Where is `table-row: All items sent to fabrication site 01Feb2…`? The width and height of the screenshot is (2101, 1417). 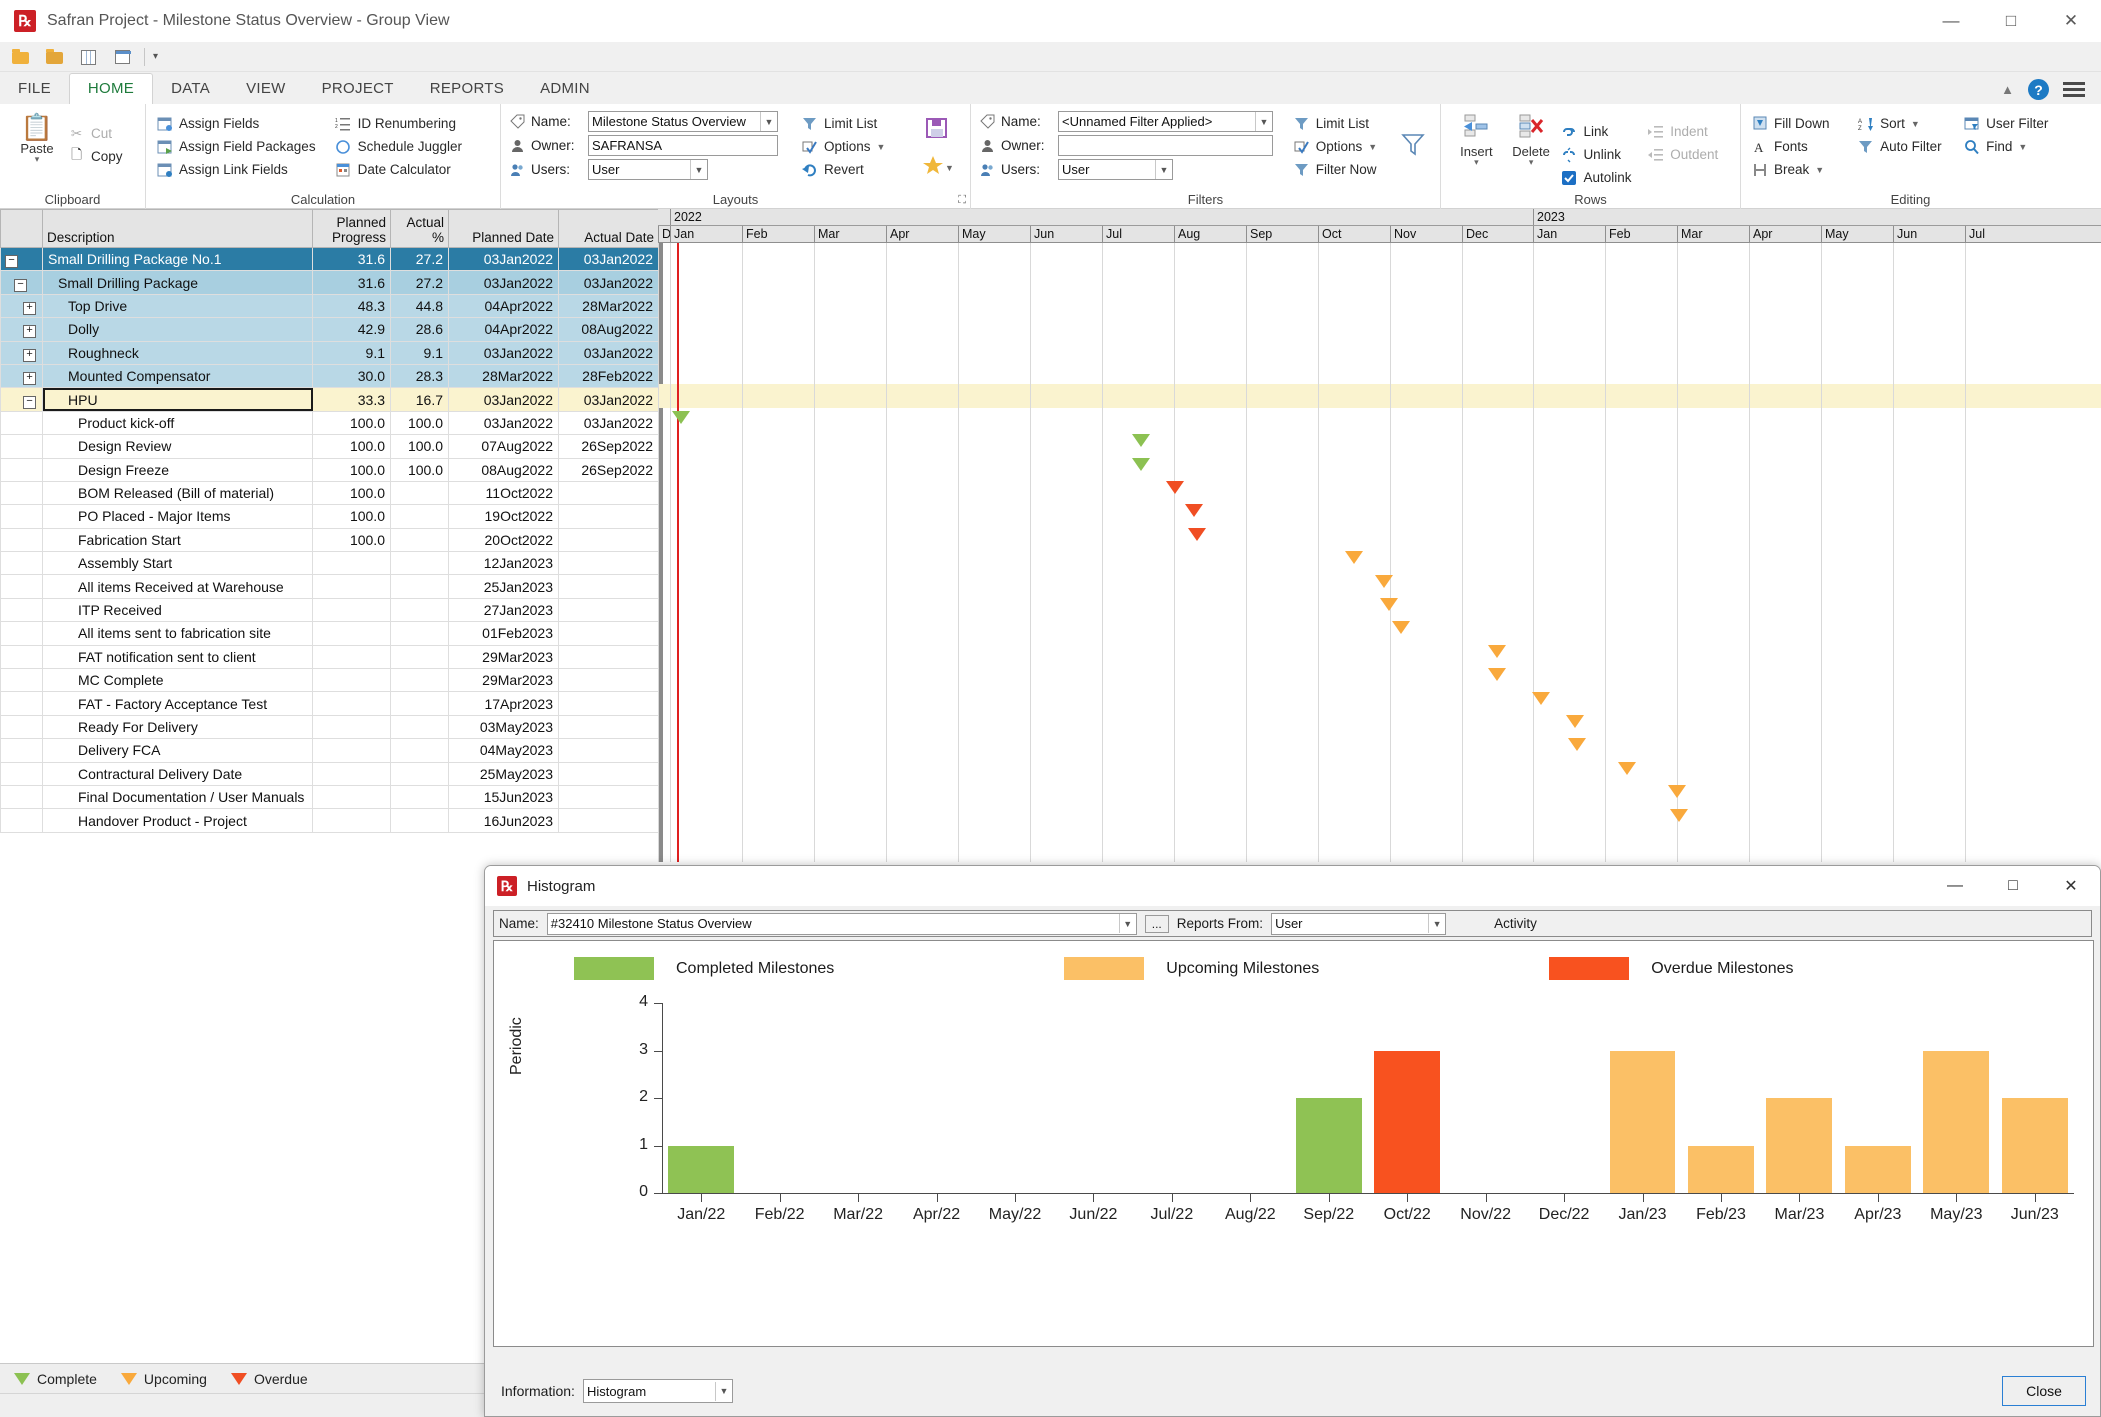
table-row: All items sent to fabrication site 01Feb2… is located at coordinates (329, 633).